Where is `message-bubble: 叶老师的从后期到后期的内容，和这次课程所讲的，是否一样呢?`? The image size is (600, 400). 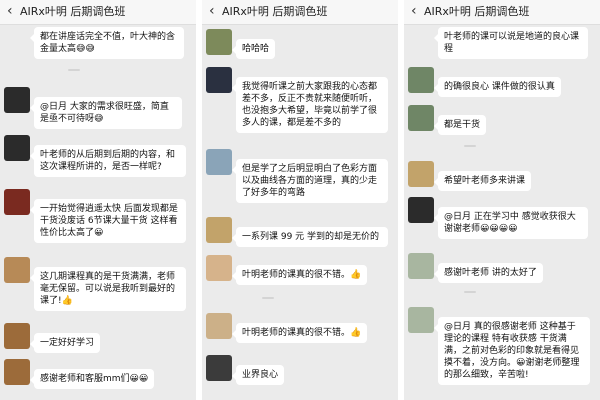 message-bubble: 叶老师的从后期到后期的内容，和这次课程所讲的，是否一样呢? is located at coordinates (108, 161).